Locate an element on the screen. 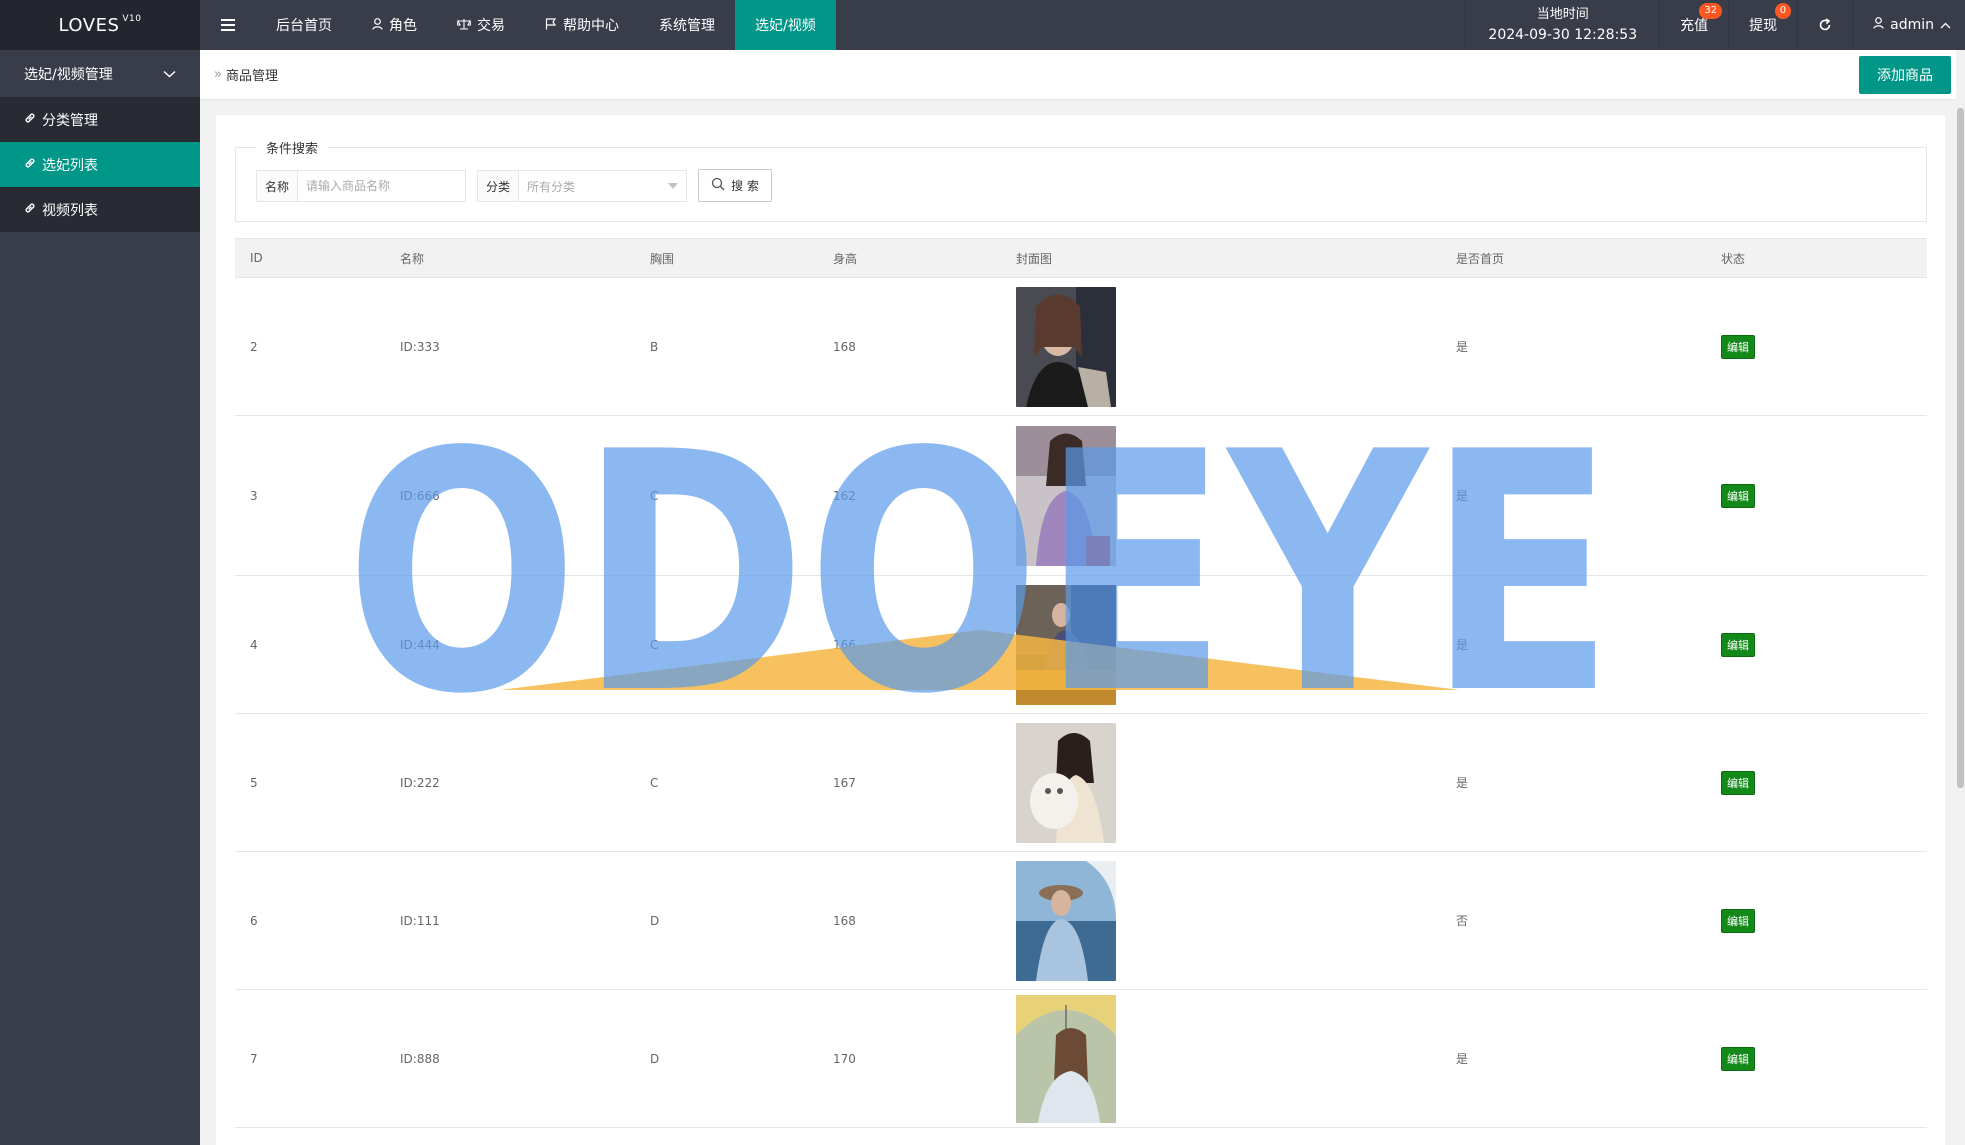  caret-down-icon is located at coordinates (673, 186).